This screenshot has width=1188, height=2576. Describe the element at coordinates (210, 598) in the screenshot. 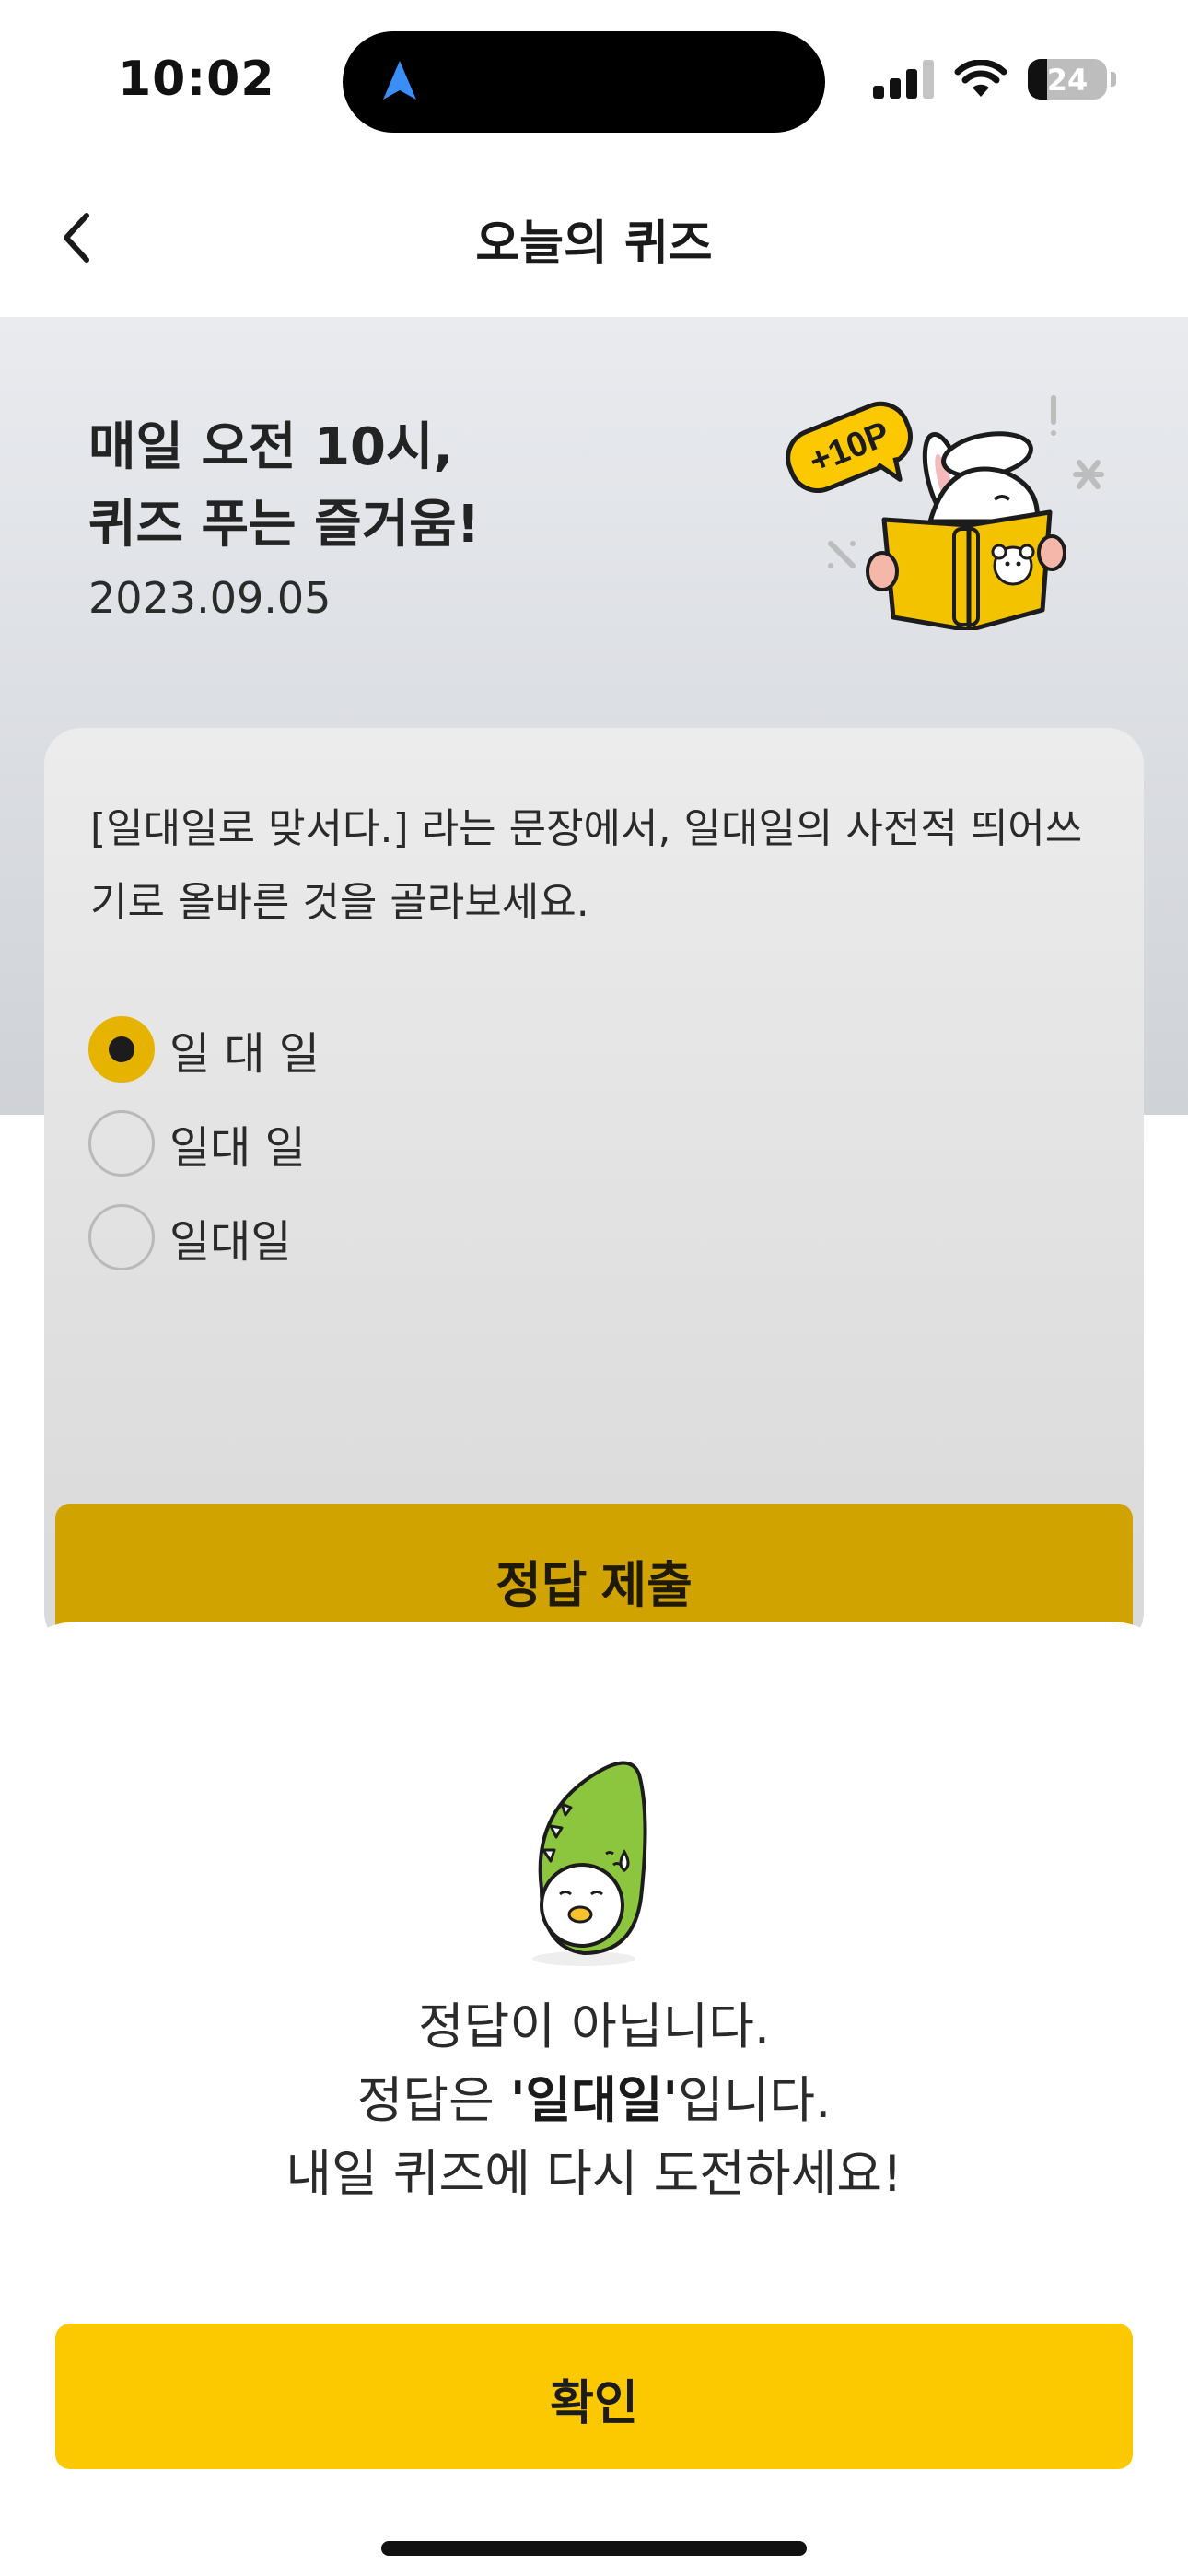

I see `quiz-date: 2023.09.05` at that location.